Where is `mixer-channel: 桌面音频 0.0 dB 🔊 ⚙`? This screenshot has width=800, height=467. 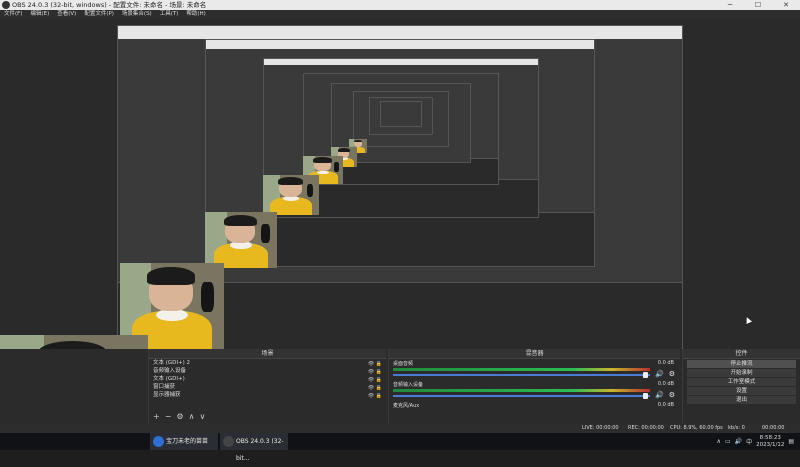
mixer-channel: 桌面音频 0.0 dB 🔊 ⚙ is located at coordinates (534, 369).